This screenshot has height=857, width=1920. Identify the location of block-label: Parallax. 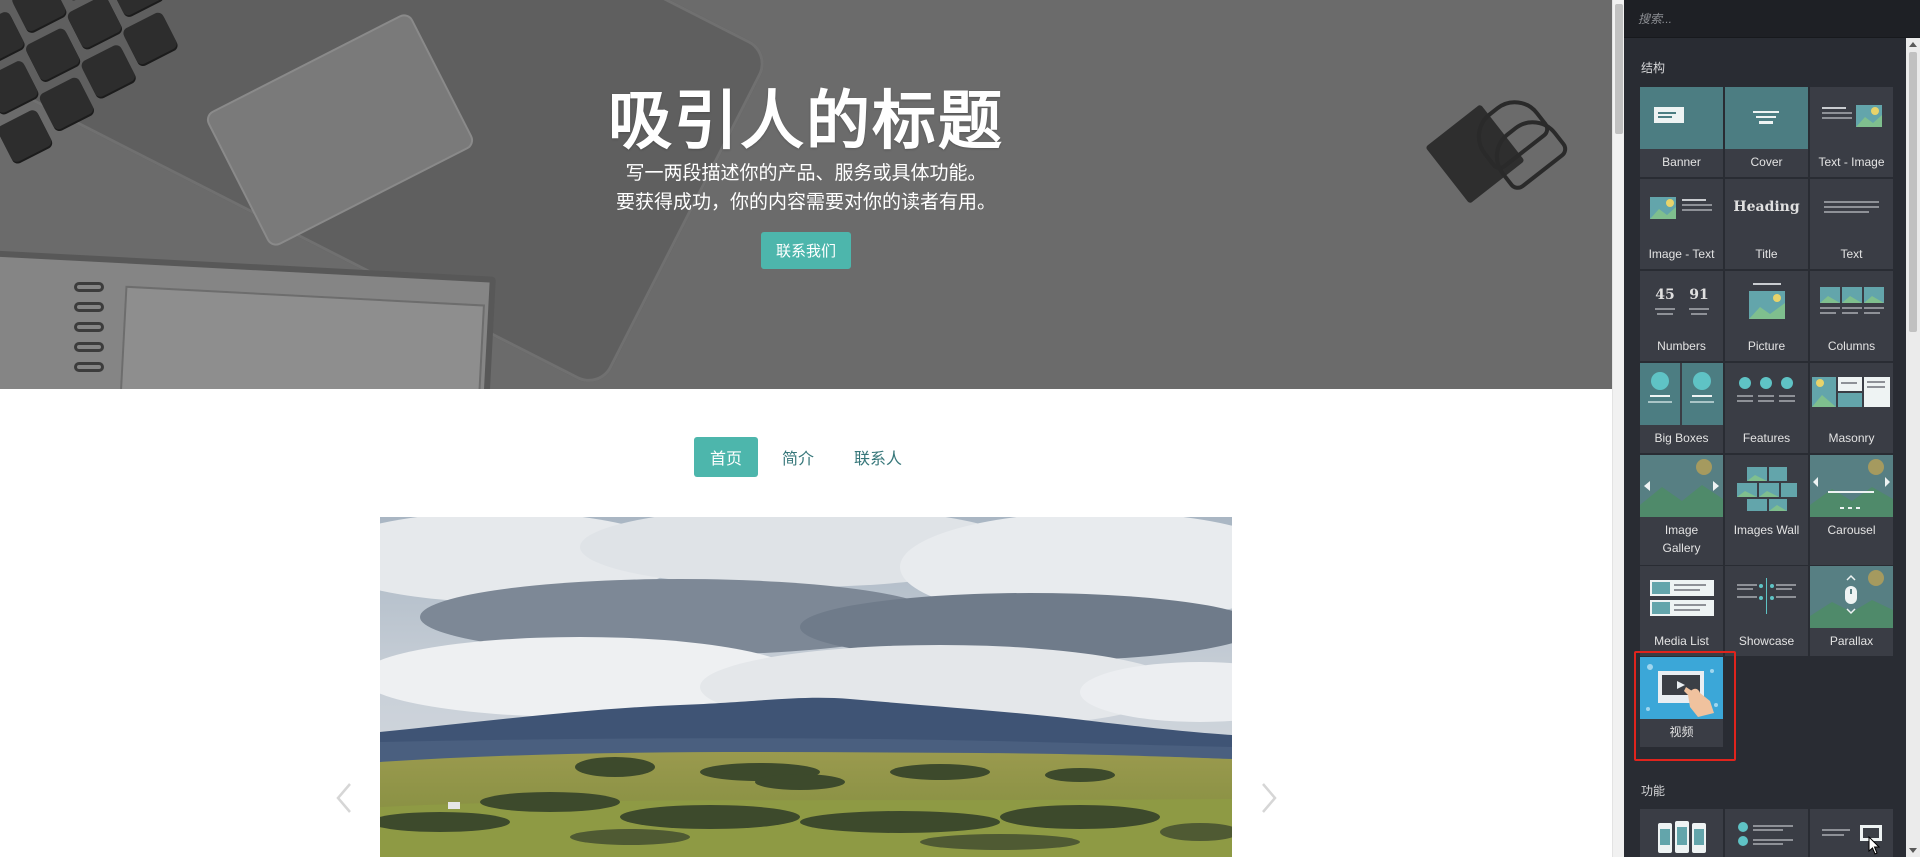
(1851, 641).